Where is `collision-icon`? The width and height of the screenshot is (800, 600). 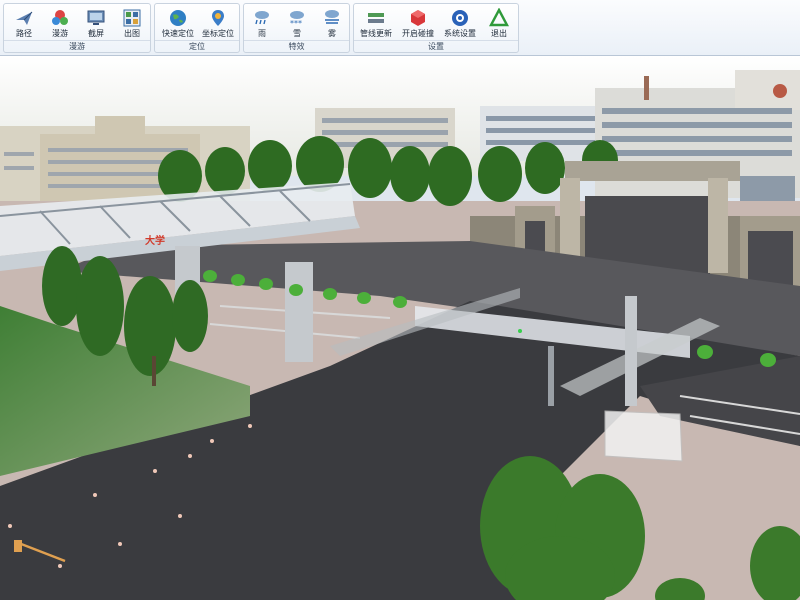
collision-icon is located at coordinates (418, 18).